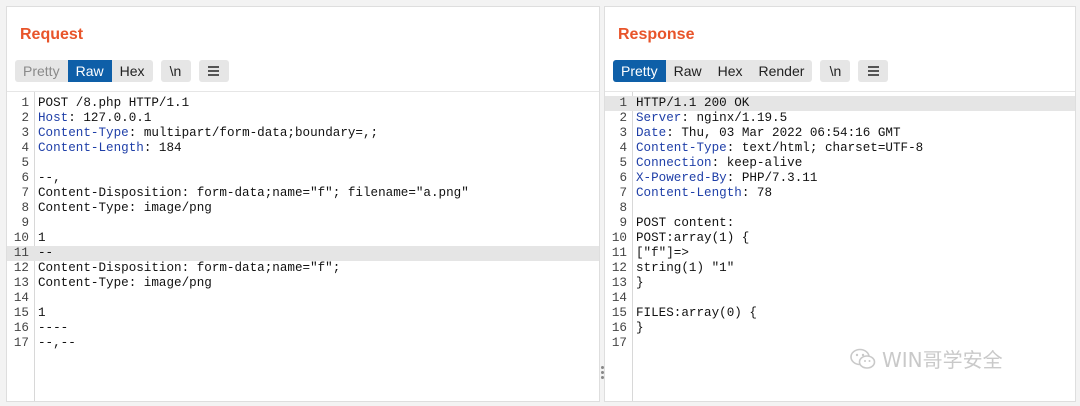 The image size is (1080, 406). What do you see at coordinates (776, 178) in the screenshot?
I see `line-value: PHP/7.3.11` at bounding box center [776, 178].